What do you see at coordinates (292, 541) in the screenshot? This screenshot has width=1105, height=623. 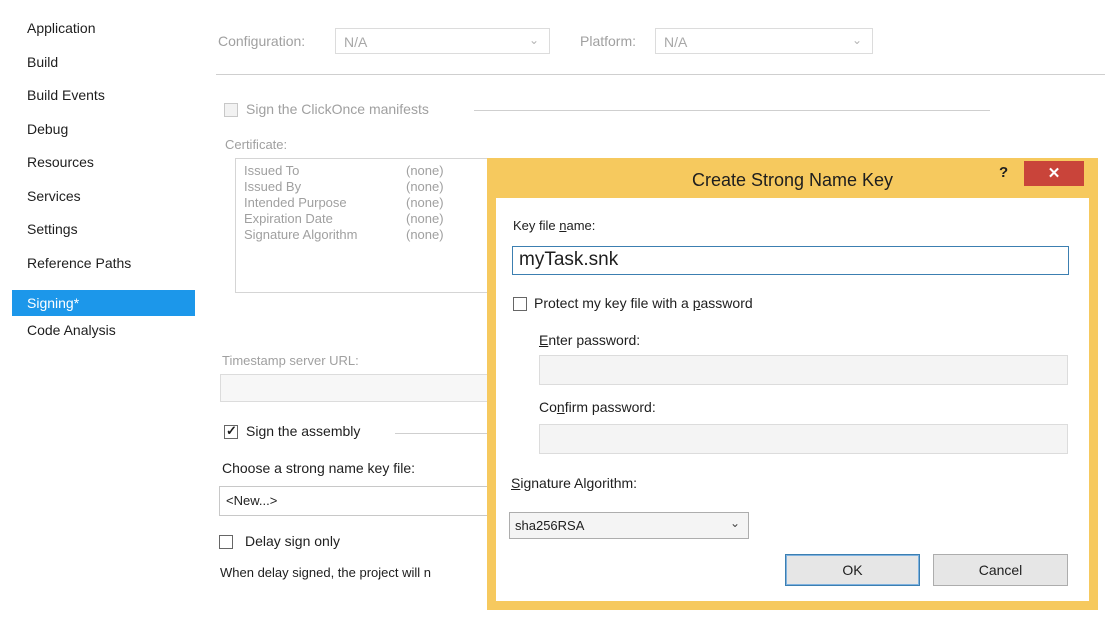 I see `delay-sign-label: Delay sign only` at bounding box center [292, 541].